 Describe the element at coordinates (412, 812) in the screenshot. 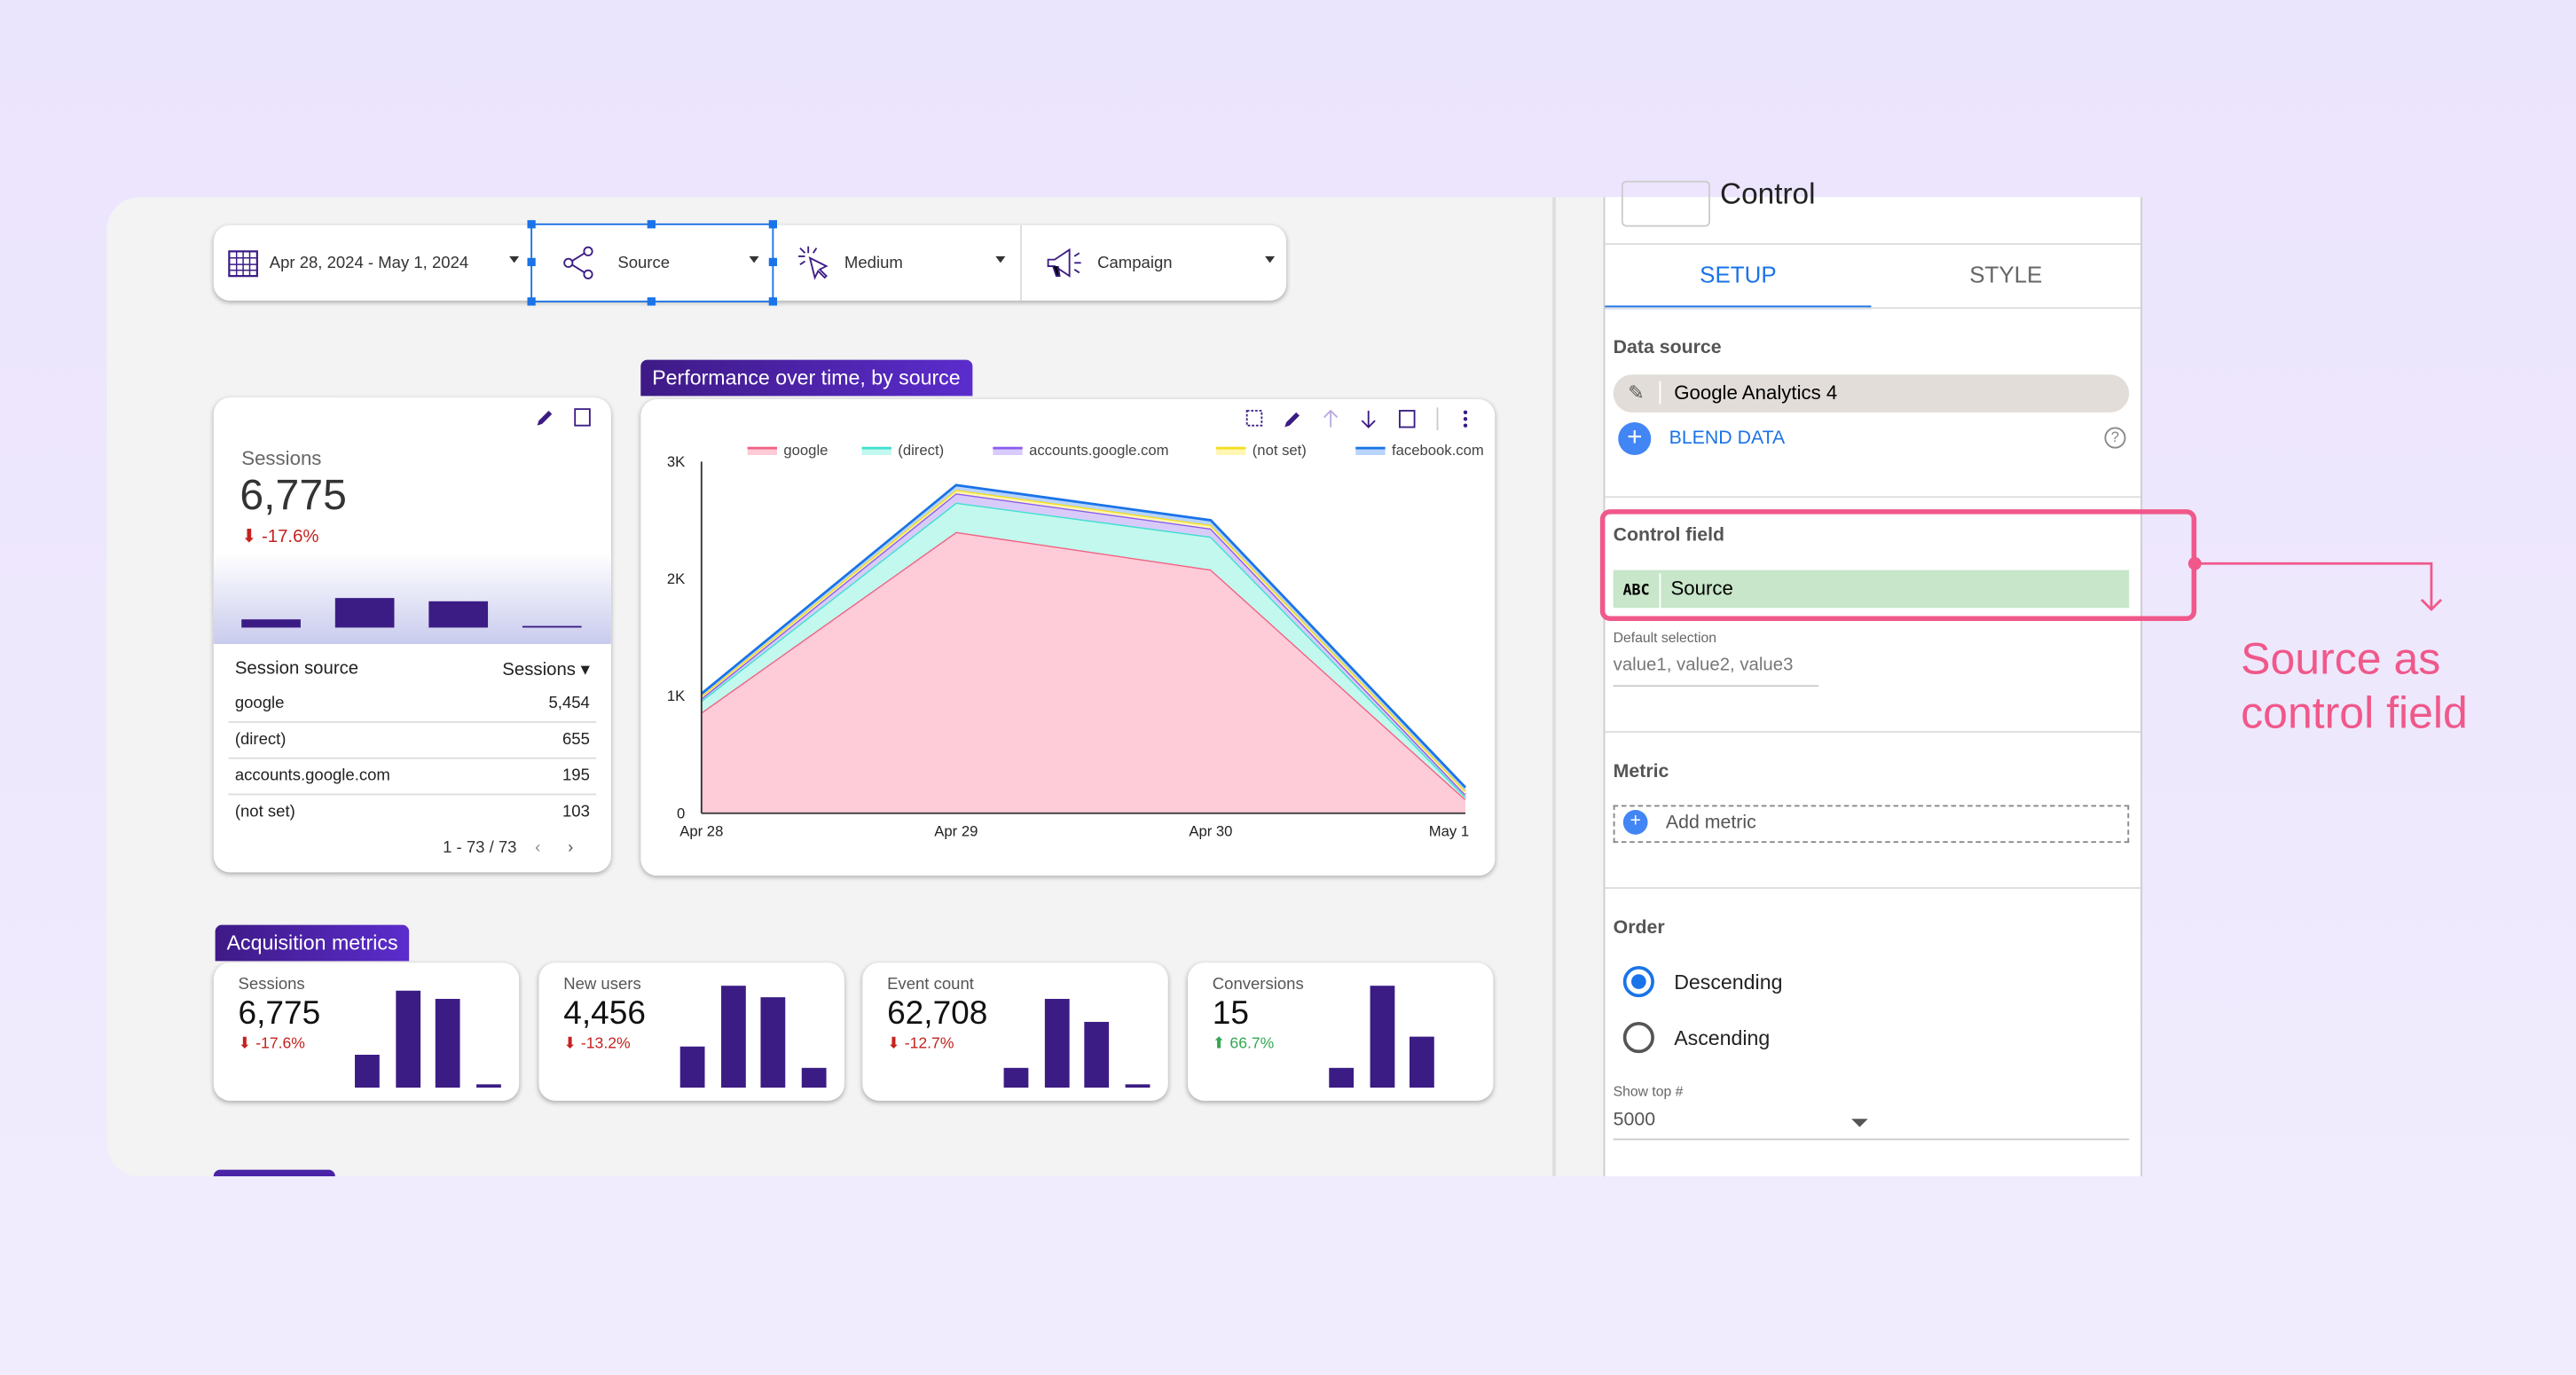

I see `table-row: (not set) 103` at that location.